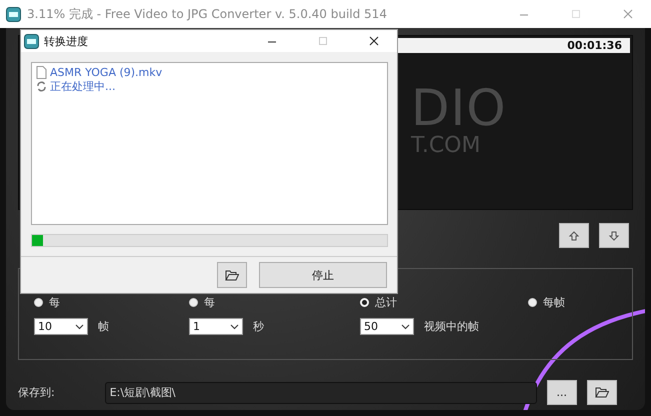 Image resolution: width=651 pixels, height=416 pixels. Describe the element at coordinates (36, 392) in the screenshot. I see `save-label: 保存到:` at that location.